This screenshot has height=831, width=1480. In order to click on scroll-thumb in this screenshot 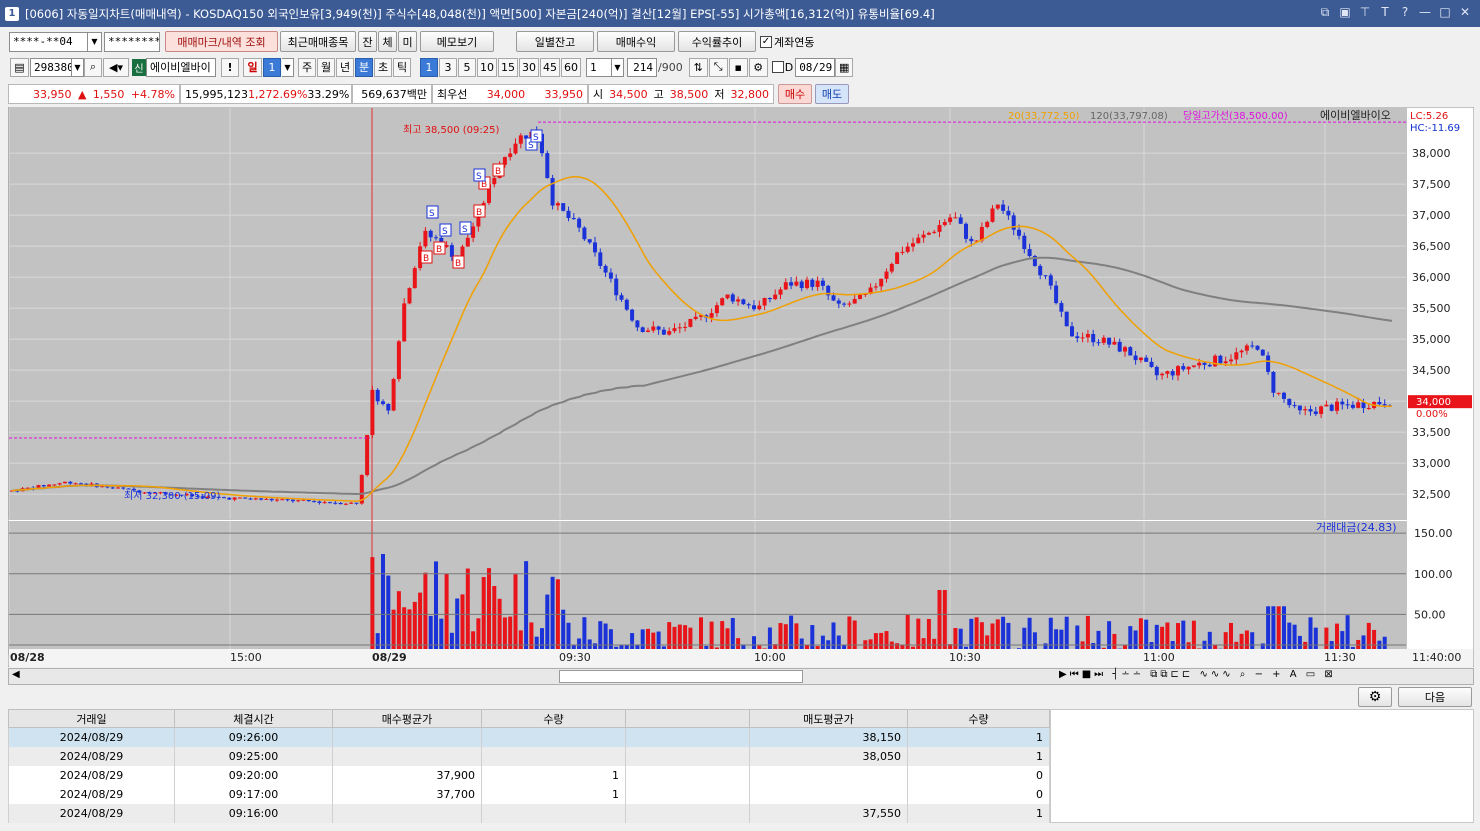, I will do `click(681, 676)`.